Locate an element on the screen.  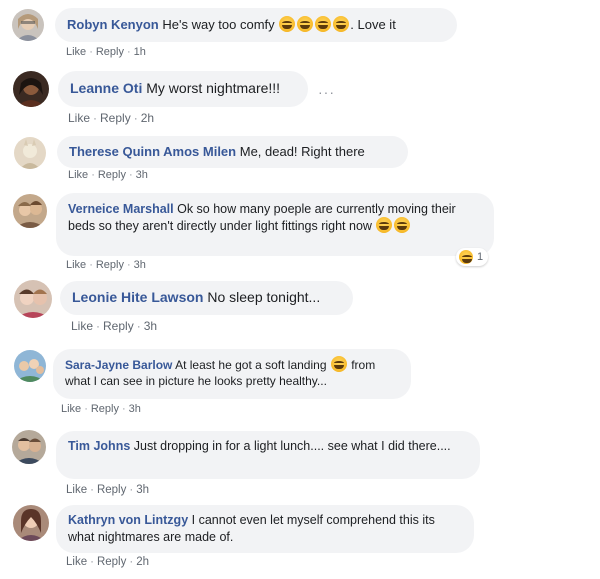
comment-text: My worst nightmare!!! is located at coordinates (213, 88).